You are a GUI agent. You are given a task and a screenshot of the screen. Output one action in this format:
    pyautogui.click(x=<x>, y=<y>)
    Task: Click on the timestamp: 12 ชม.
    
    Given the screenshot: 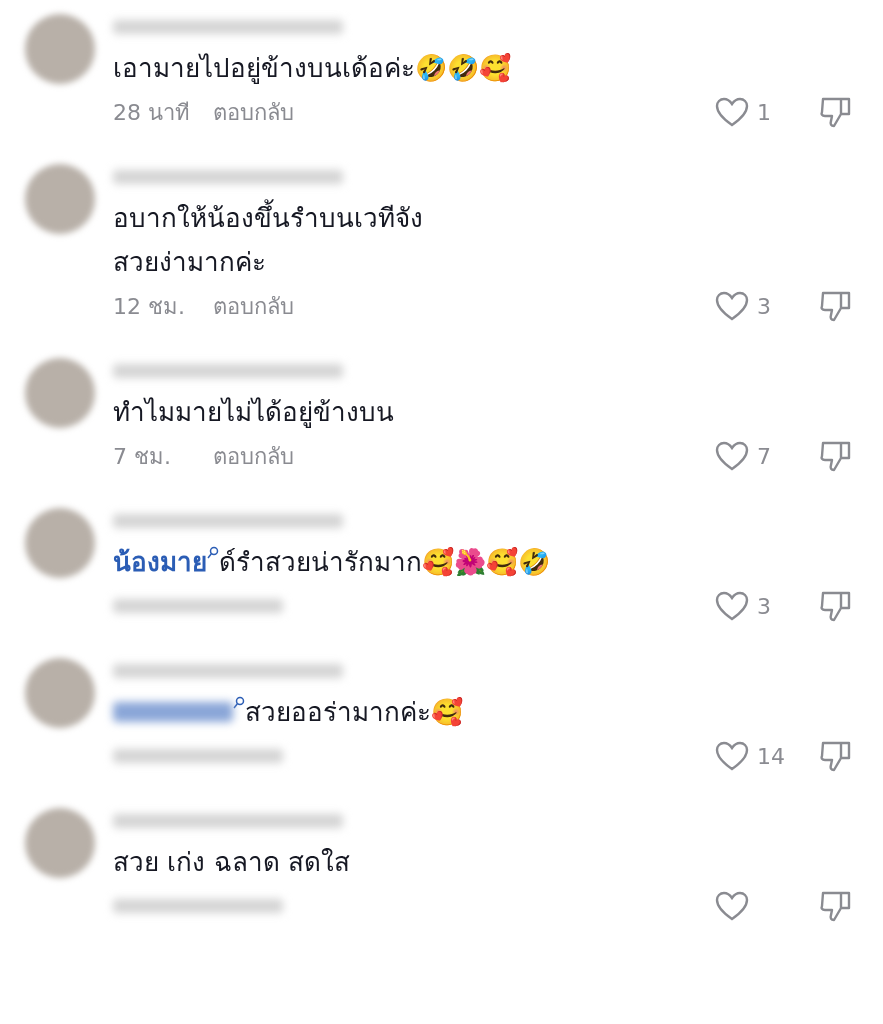 What is the action you would take?
    pyautogui.click(x=149, y=306)
    